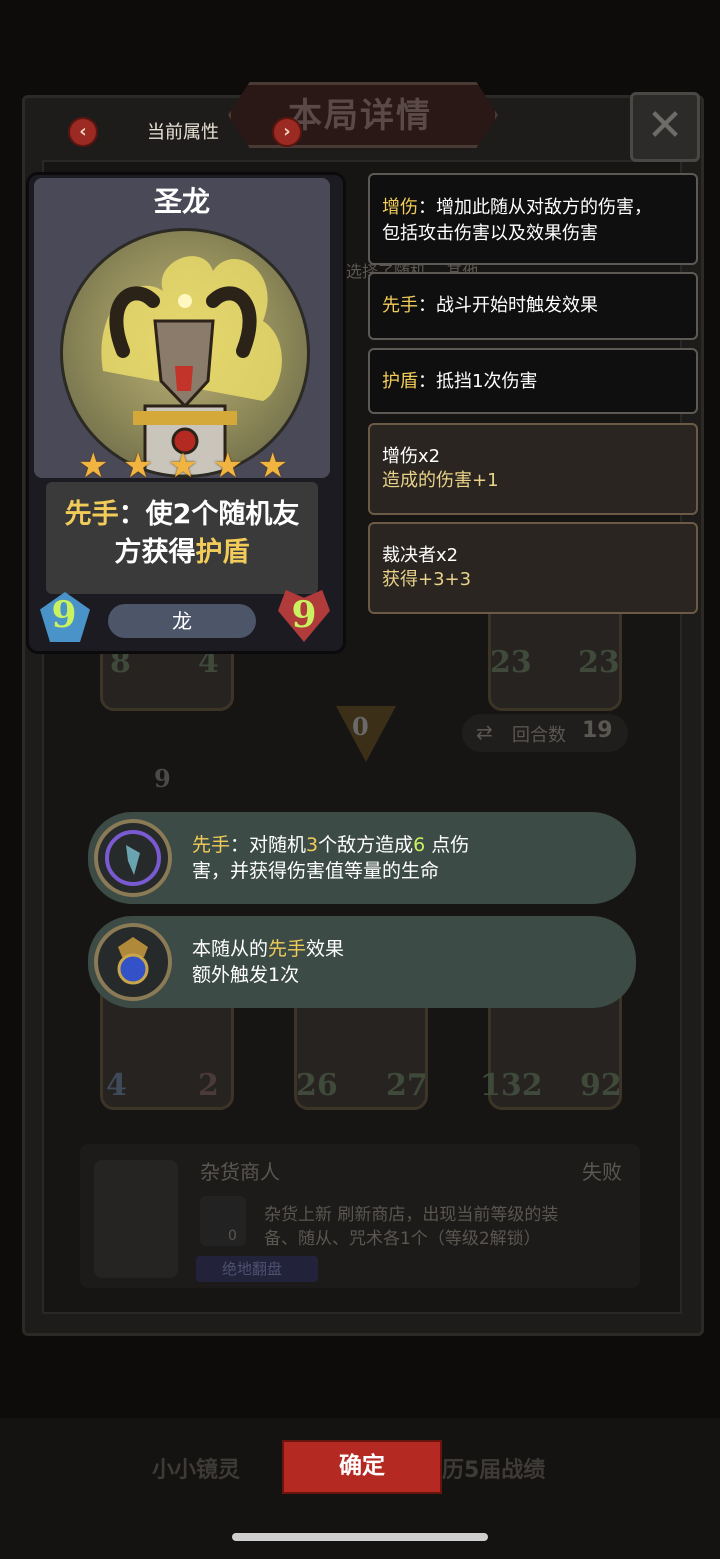  I want to click on blue-gem-icon, so click(133, 962).